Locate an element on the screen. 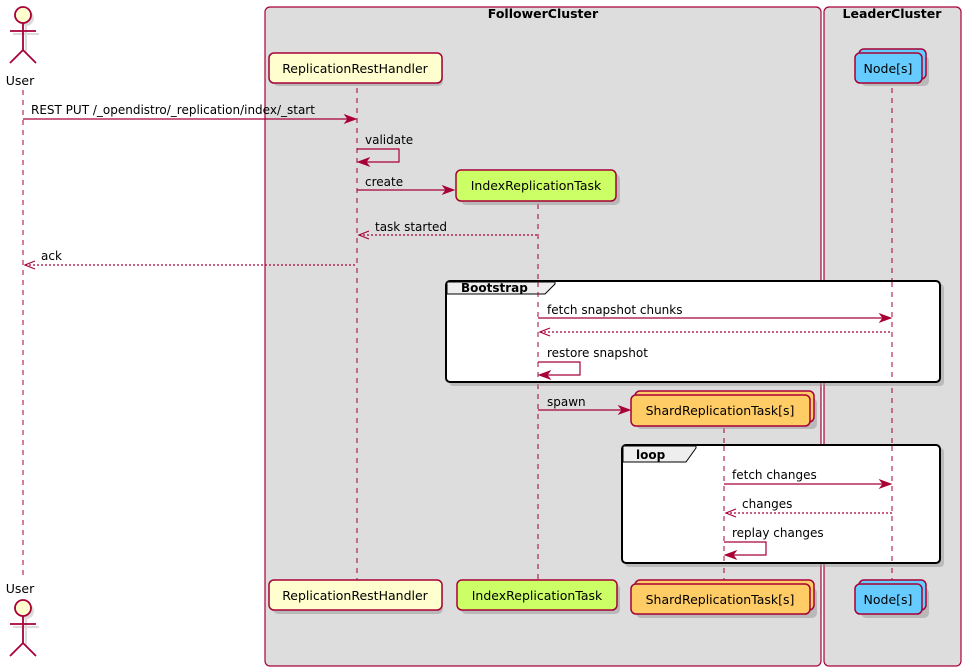 This screenshot has height=671, width=966. group-loop-label: loop is located at coordinates (651, 455).